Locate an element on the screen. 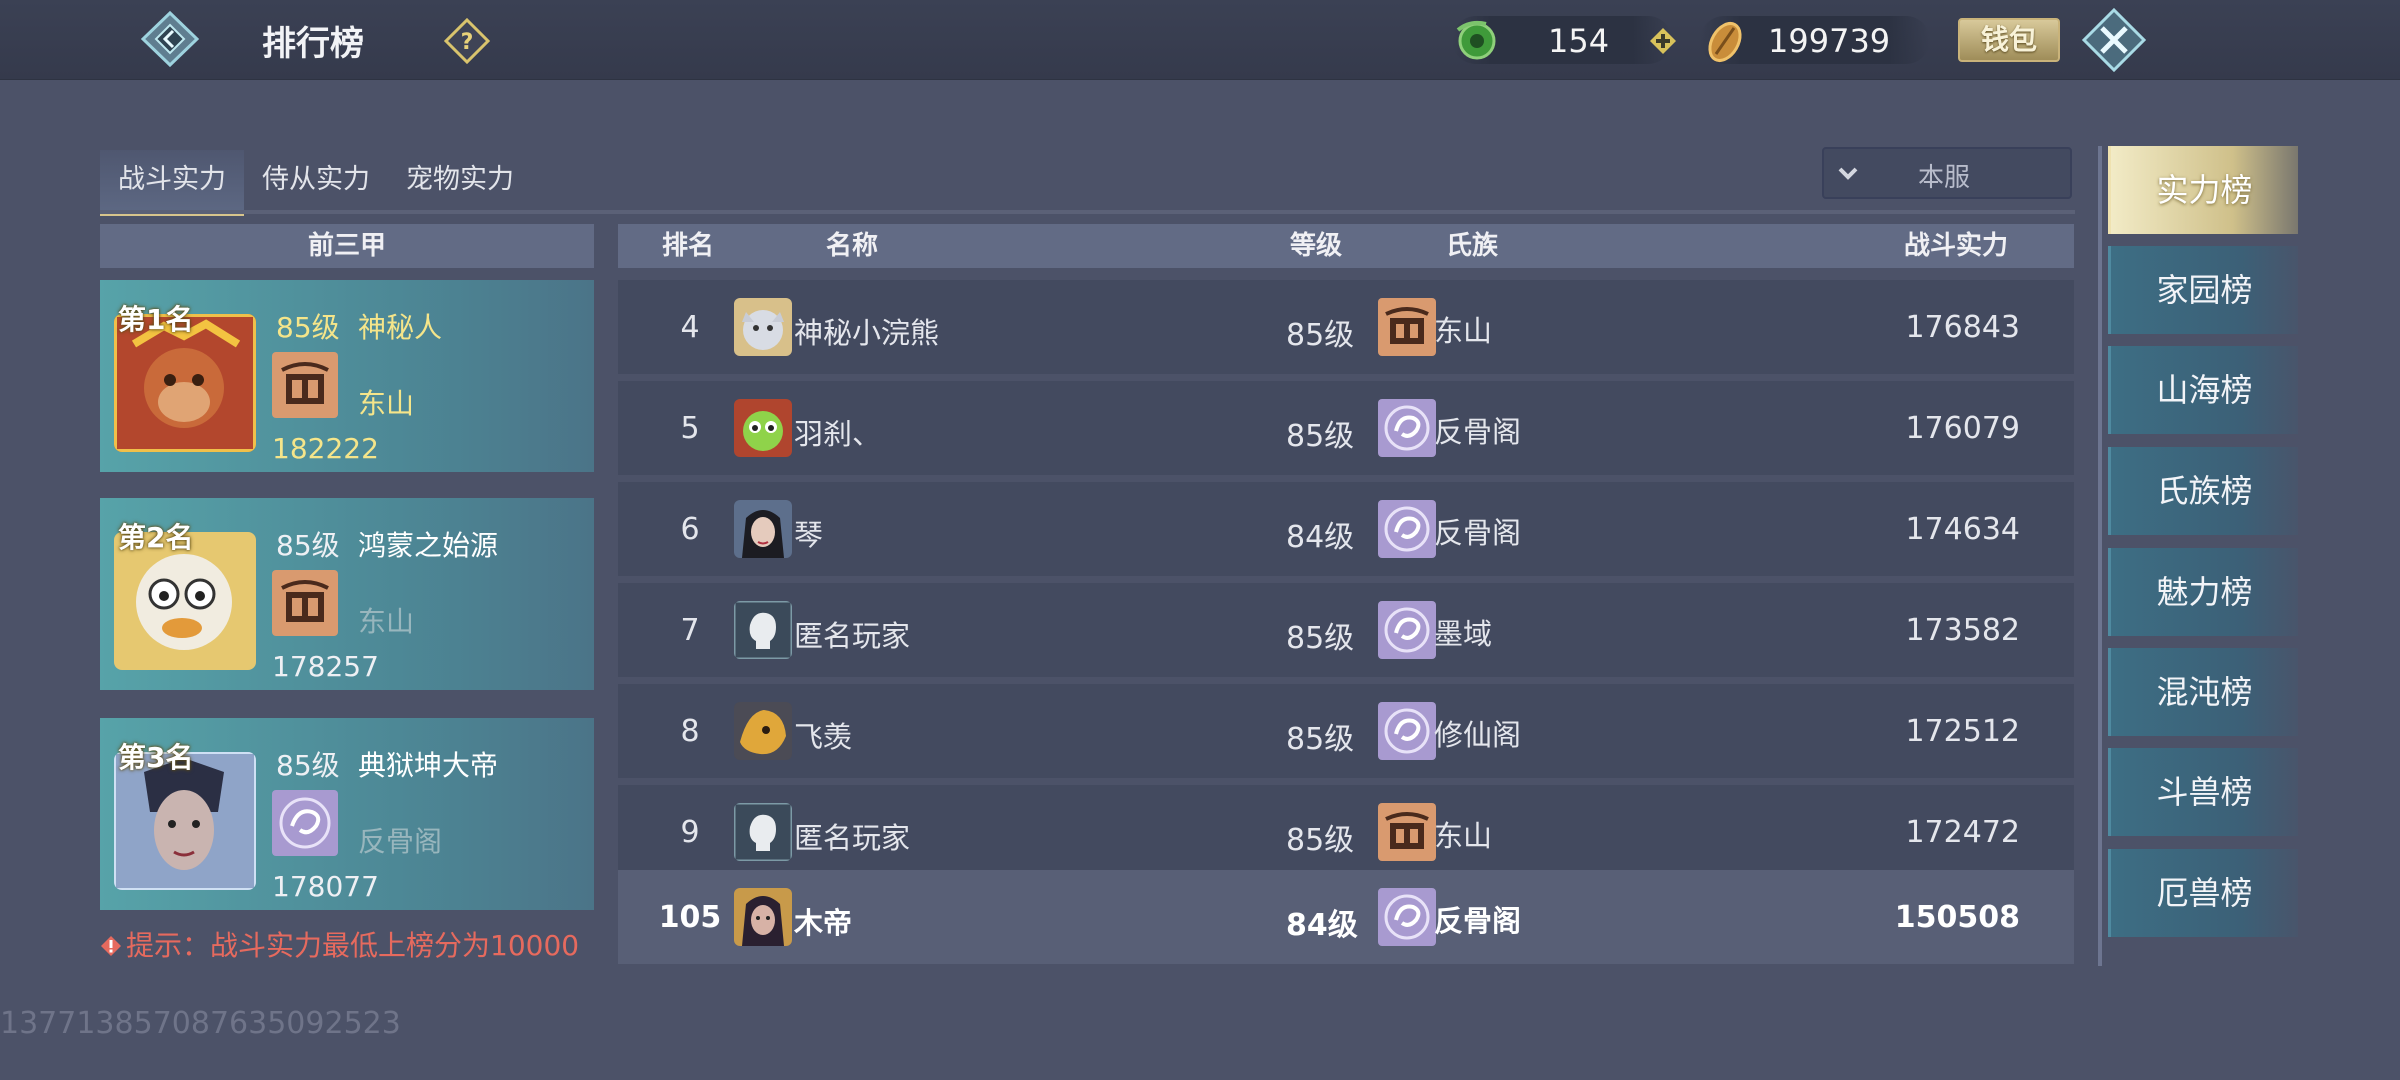 The height and width of the screenshot is (1080, 2400). side-menu-doom-beast: 厄兽榜 is located at coordinates (2203, 893).